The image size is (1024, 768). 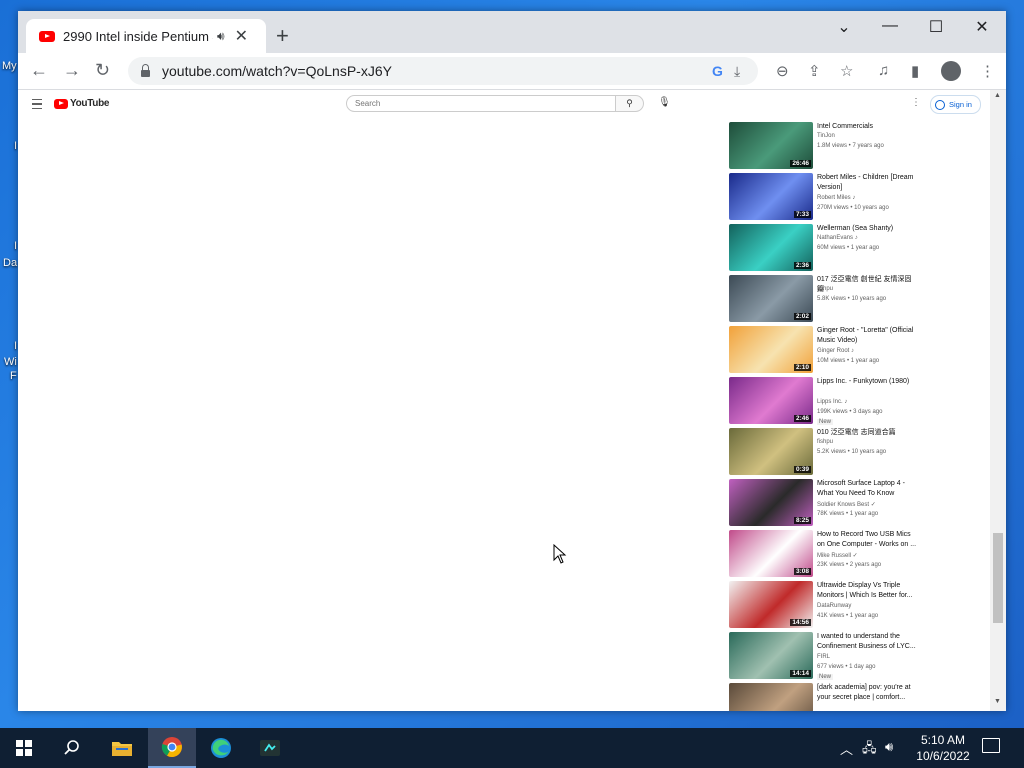 What do you see at coordinates (869, 750) in the screenshot?
I see `network-icon: 🖧︎` at bounding box center [869, 750].